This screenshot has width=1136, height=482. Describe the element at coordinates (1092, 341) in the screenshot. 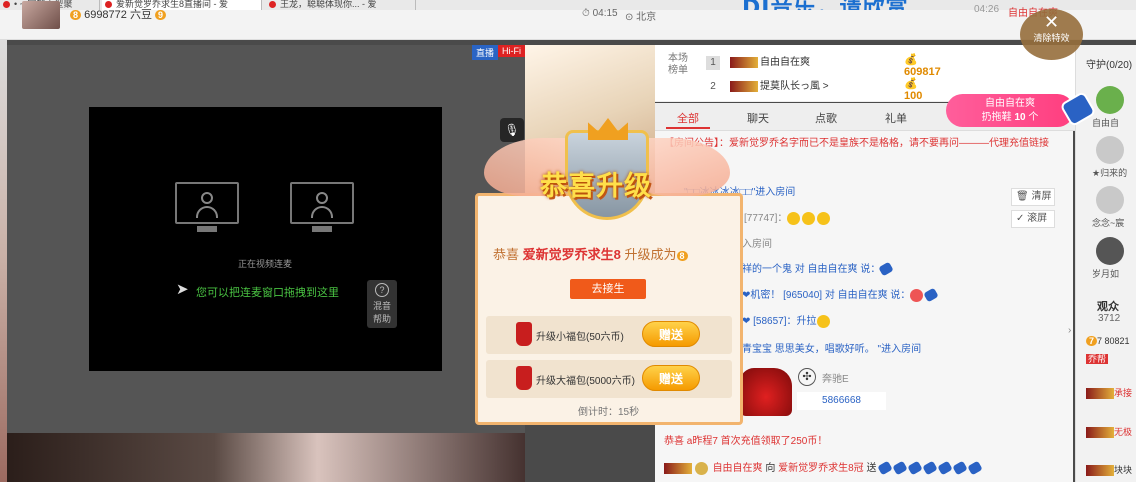

I see `level-icon: 7` at that location.